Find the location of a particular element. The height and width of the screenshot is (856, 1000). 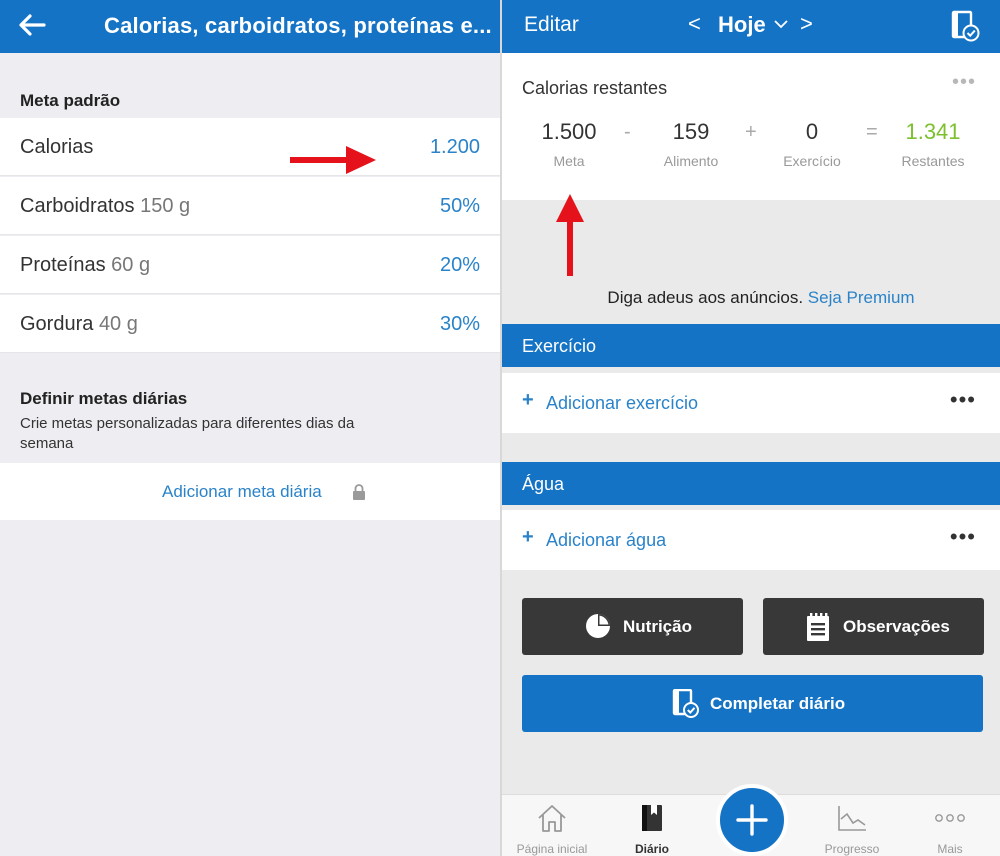

add-water-row: + Adicionar água ••• is located at coordinates (751, 540).